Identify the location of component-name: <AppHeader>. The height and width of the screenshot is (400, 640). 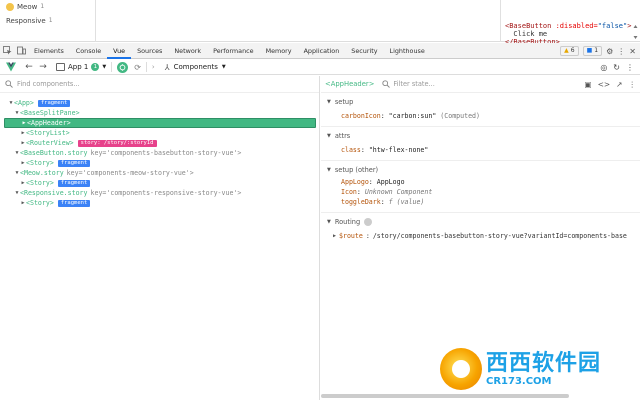
(49, 123).